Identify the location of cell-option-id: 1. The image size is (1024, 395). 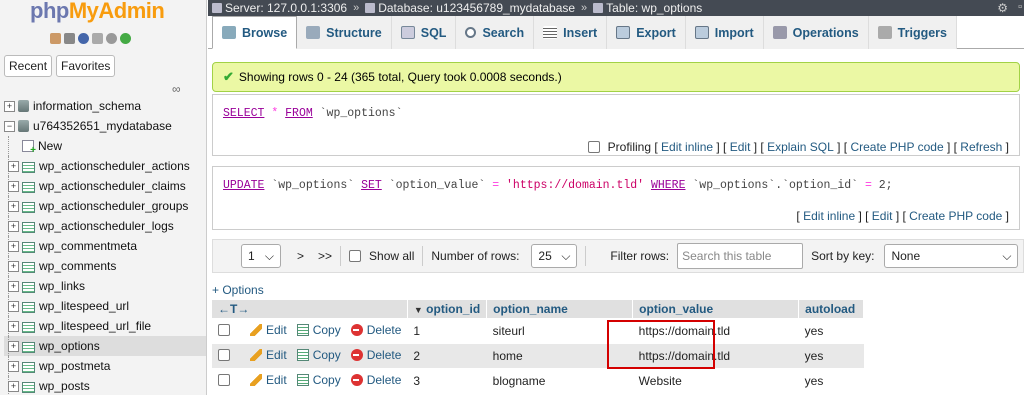
(447, 330).